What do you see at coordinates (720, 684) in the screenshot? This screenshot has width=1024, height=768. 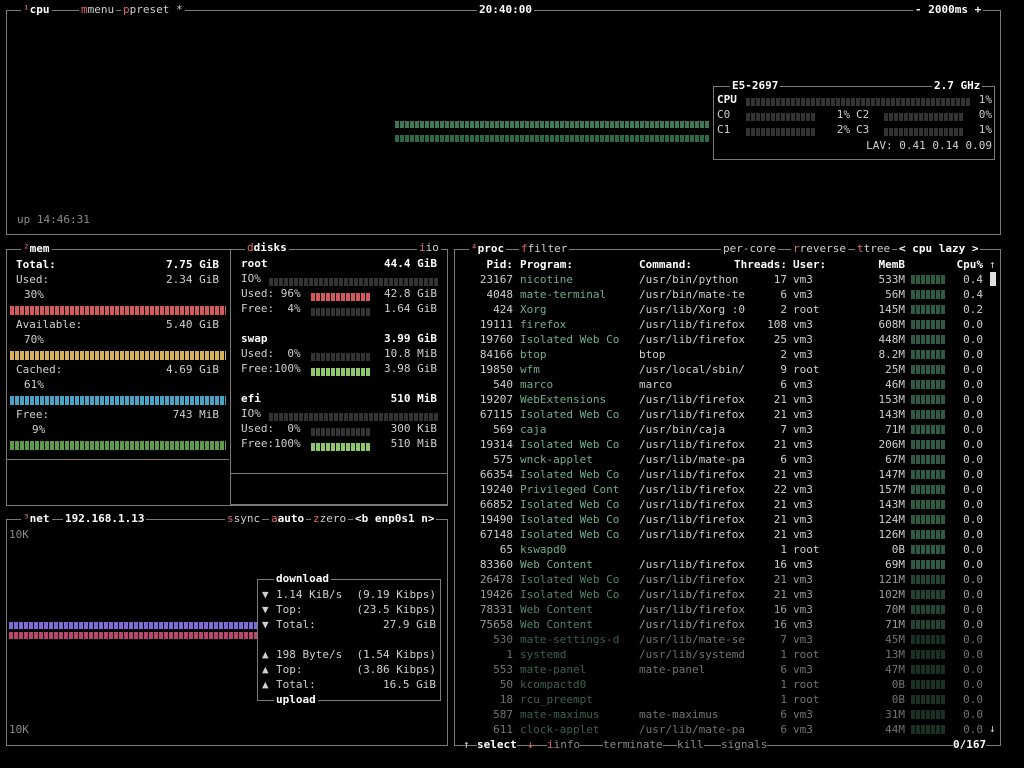 I see `table-row: 50 kcompactd0 1 root 0B 0.0` at bounding box center [720, 684].